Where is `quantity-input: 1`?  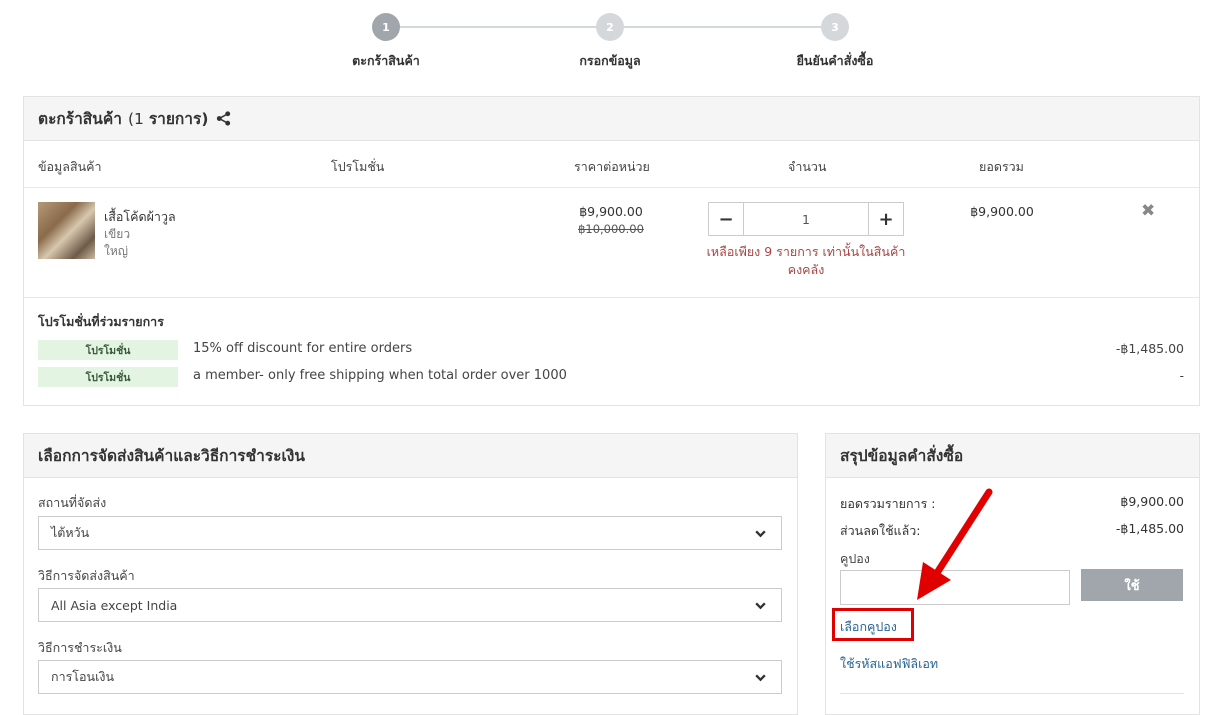 quantity-input: 1 is located at coordinates (806, 219).